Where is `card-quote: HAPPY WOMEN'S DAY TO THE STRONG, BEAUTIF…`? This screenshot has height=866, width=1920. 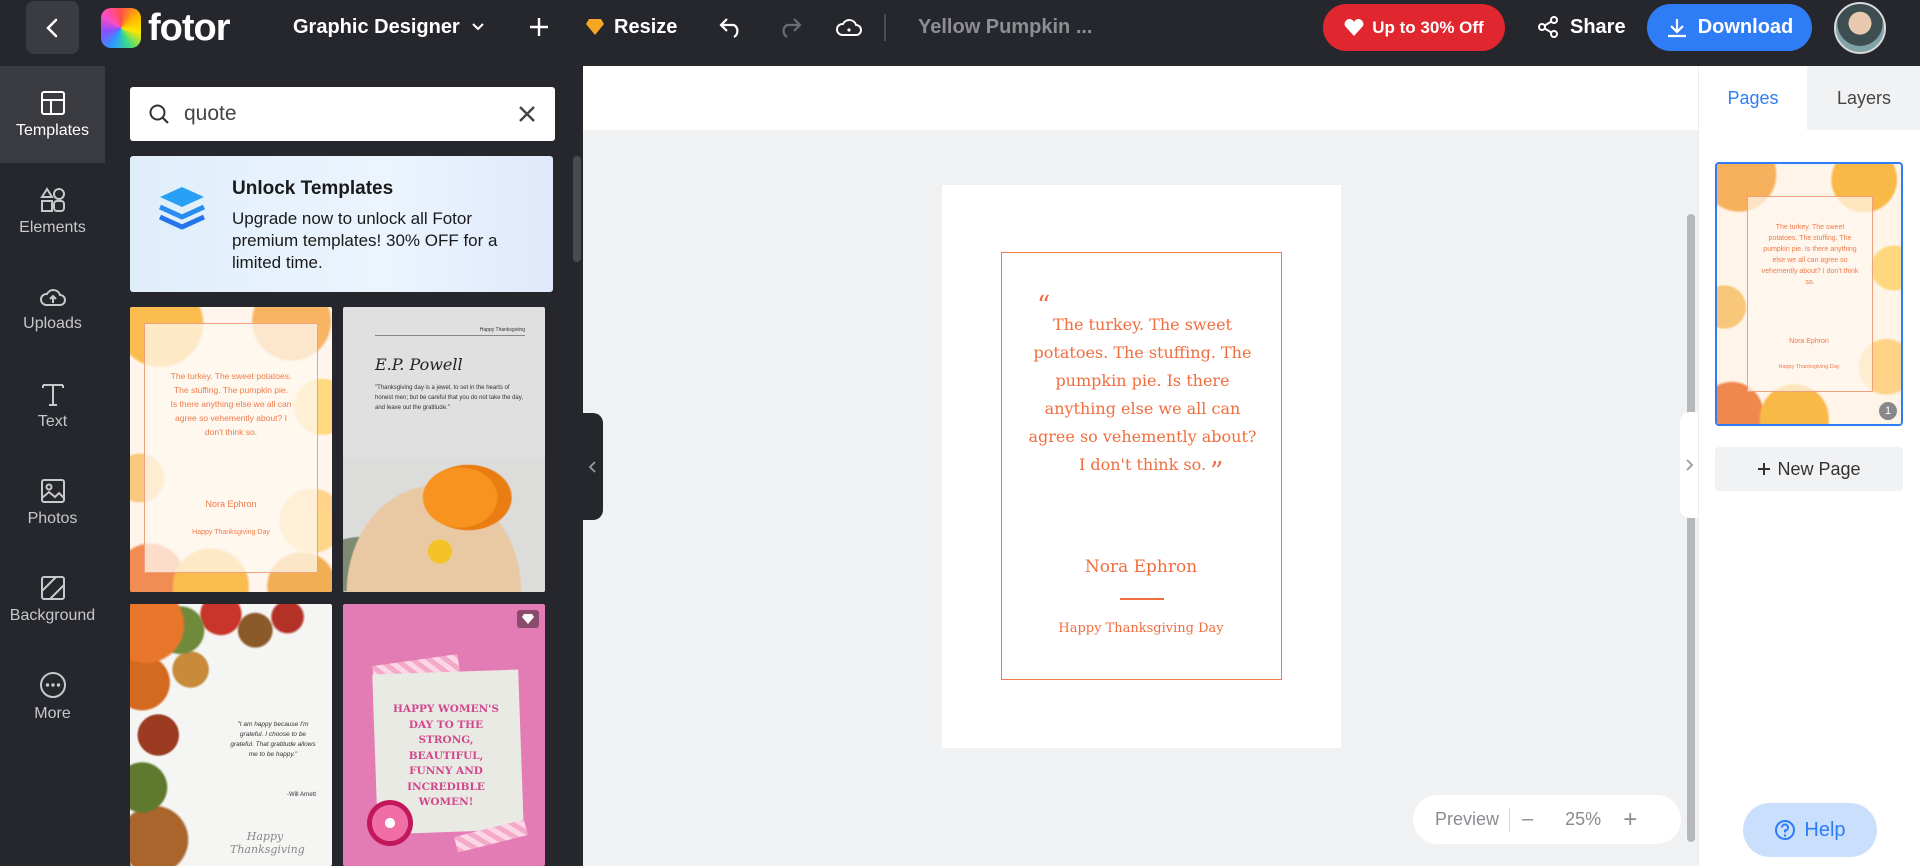
card-quote: HAPPY WOMEN'S DAY TO THE STRONG, BEAUTIF… is located at coordinates (446, 755).